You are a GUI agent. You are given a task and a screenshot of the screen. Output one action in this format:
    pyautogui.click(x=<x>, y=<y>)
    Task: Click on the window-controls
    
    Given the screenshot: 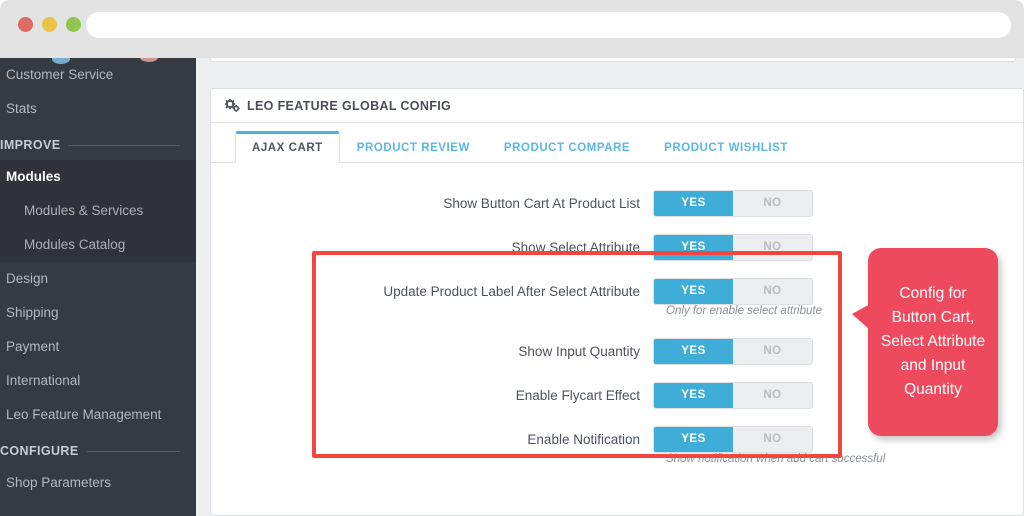 What is the action you would take?
    pyautogui.click(x=49, y=24)
    